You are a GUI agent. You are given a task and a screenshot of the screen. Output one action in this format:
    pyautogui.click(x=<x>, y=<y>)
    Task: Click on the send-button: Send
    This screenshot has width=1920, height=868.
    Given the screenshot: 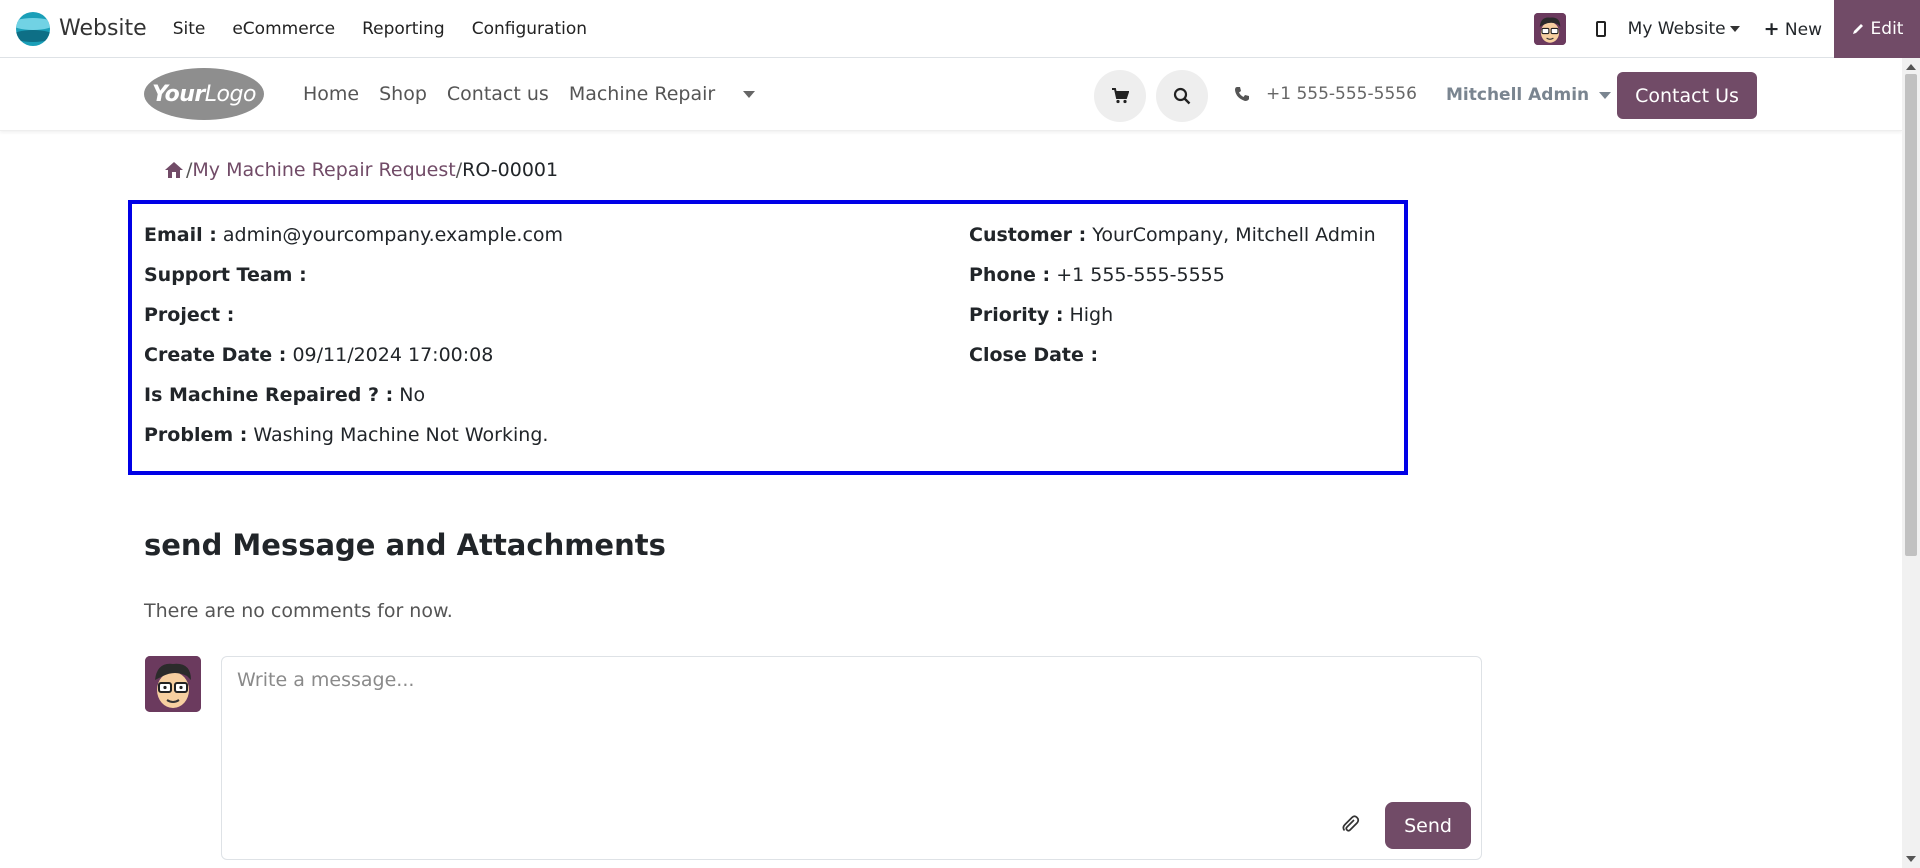 What is the action you would take?
    pyautogui.click(x=1428, y=825)
    